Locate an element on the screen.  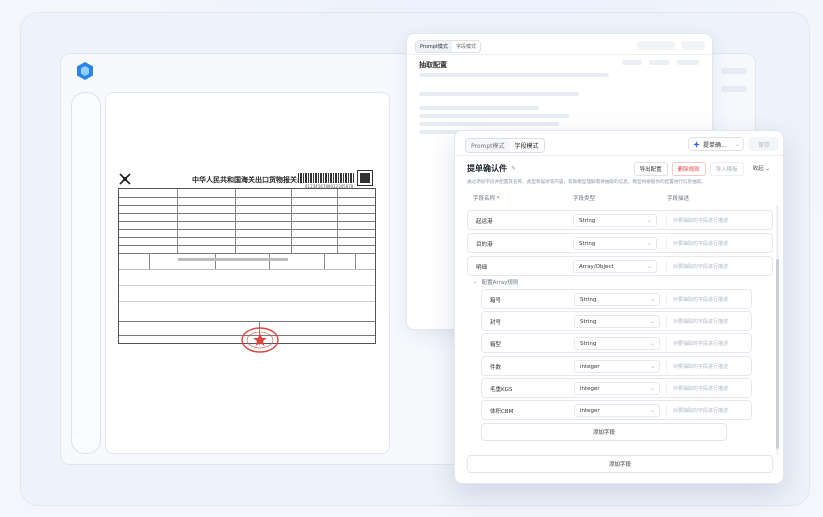
sub-field-row: 毛重KGS integer ⌄ 对要抽取的字段进行描述 is located at coordinates (616, 388).